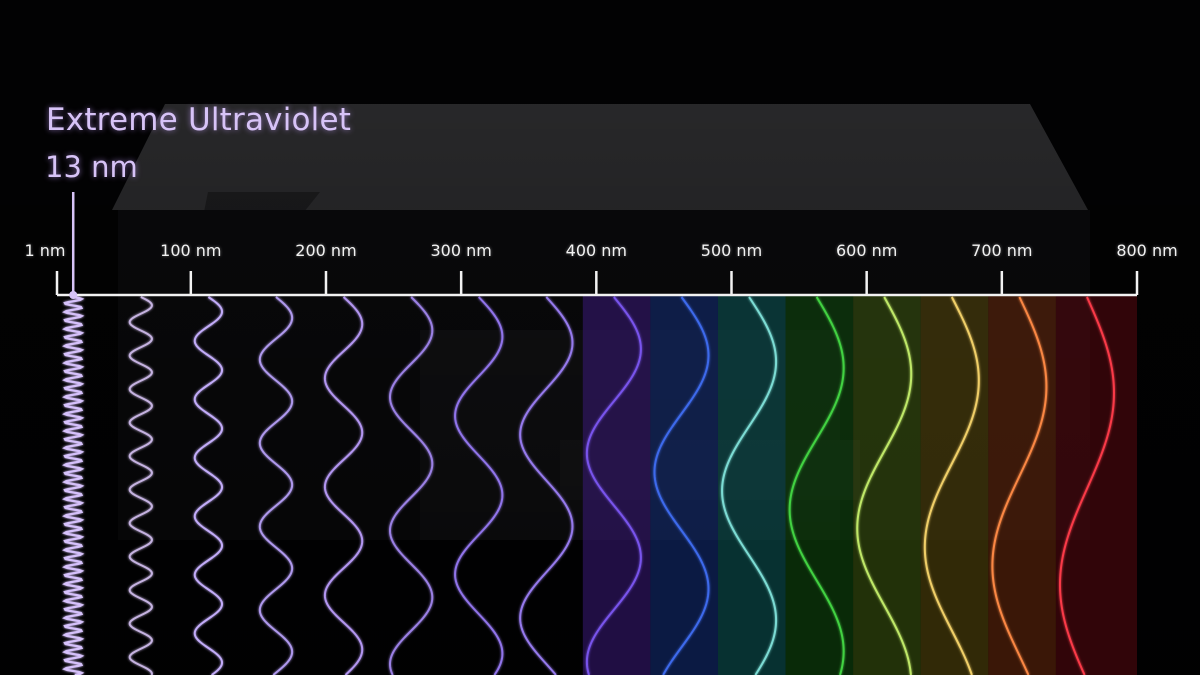  I want to click on wave-63nm, so click(140, 485).